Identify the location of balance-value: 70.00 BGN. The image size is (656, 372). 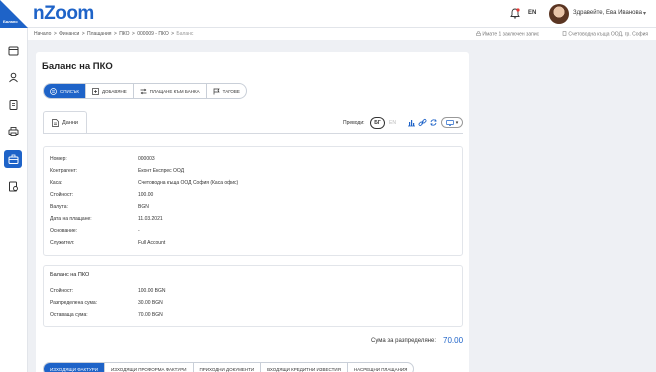
(150, 315).